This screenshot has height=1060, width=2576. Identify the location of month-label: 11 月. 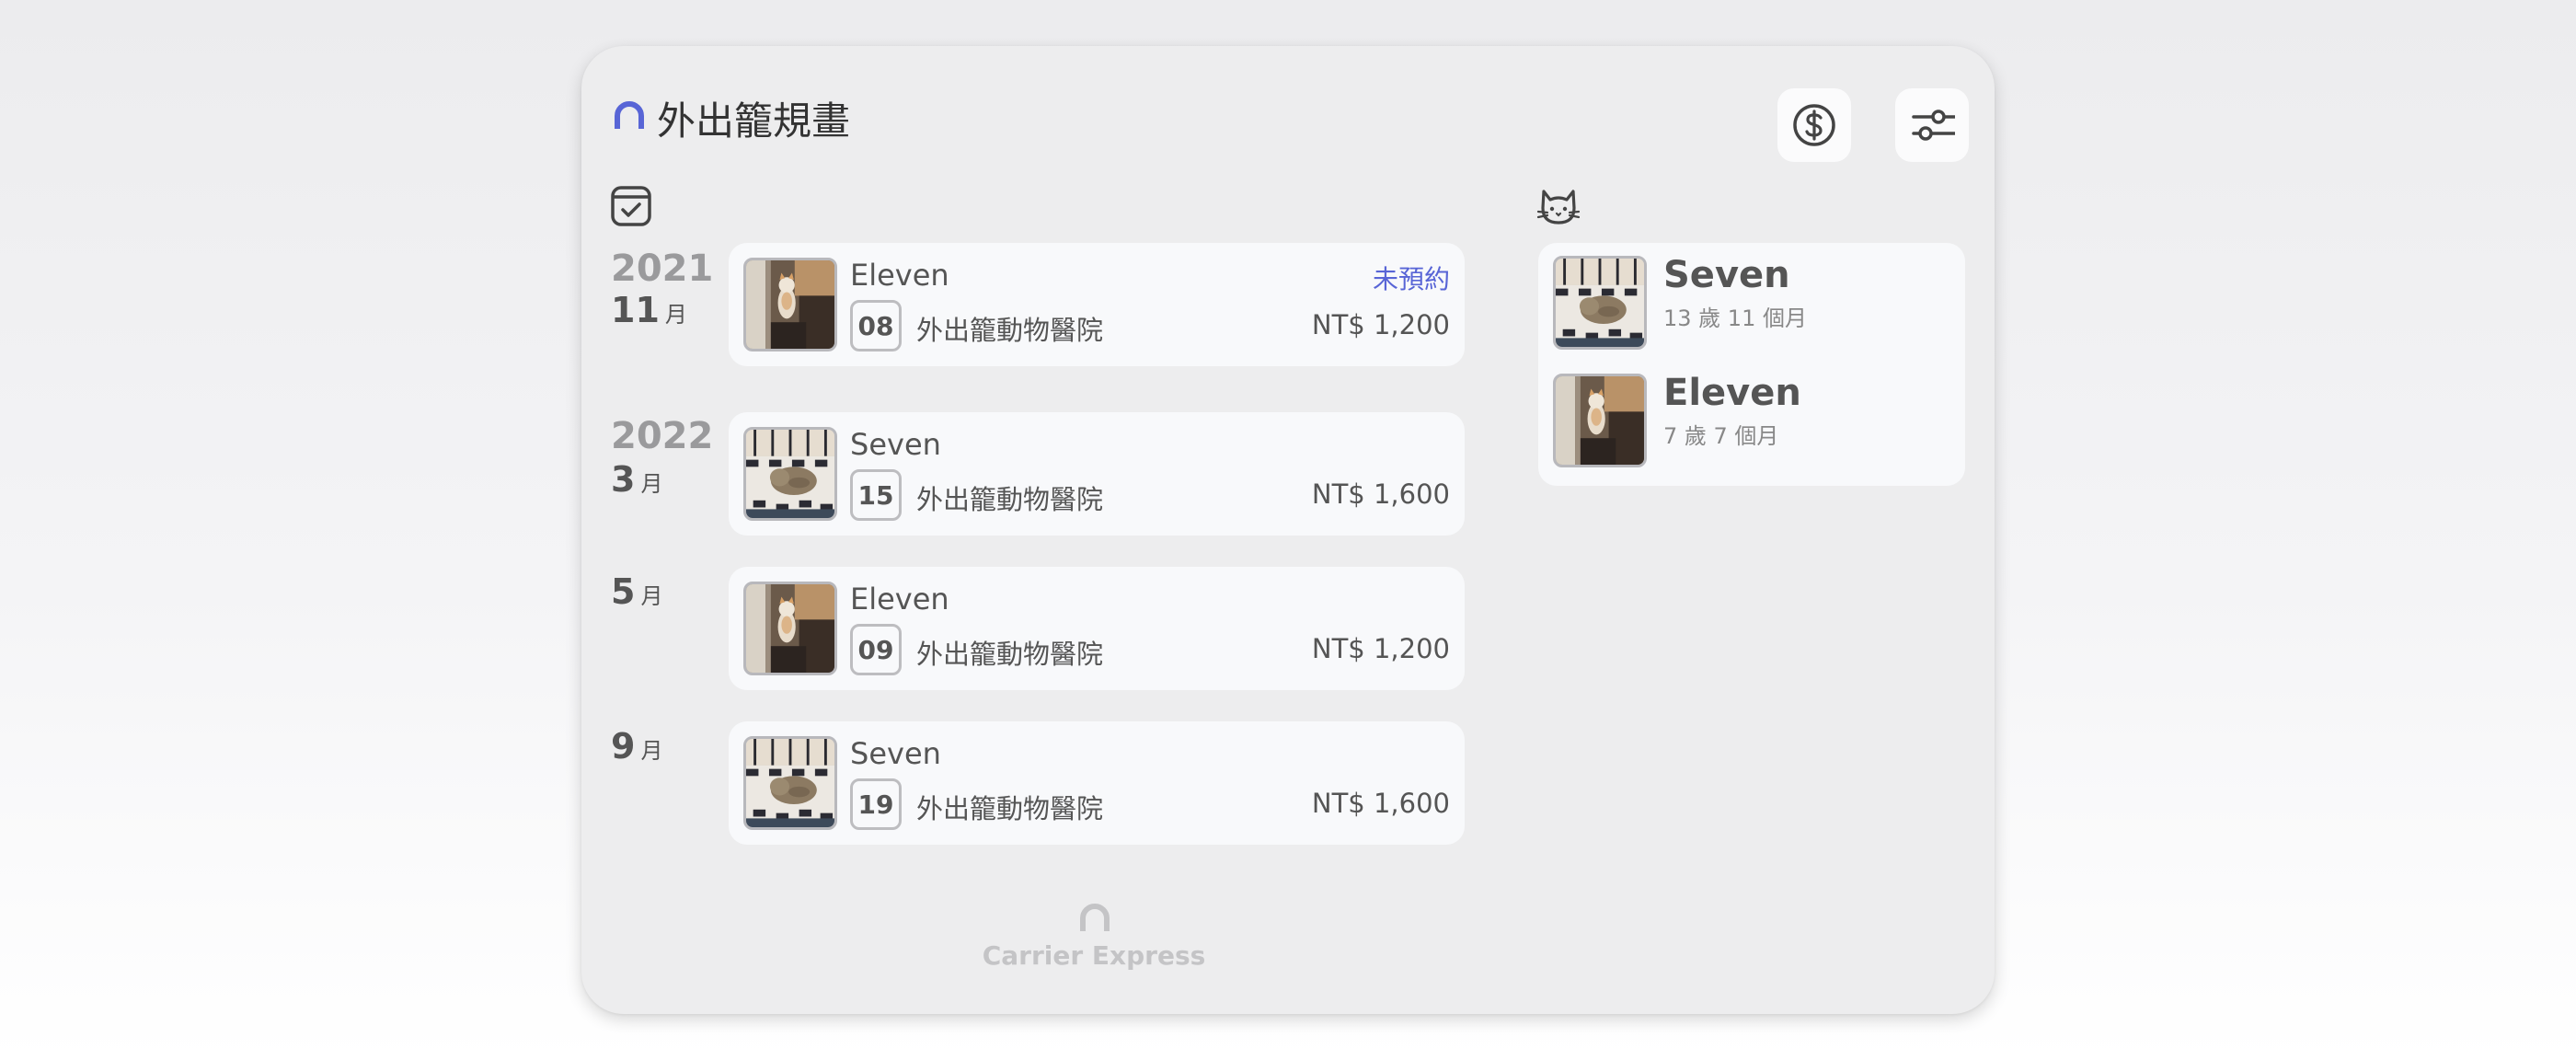
(649, 310).